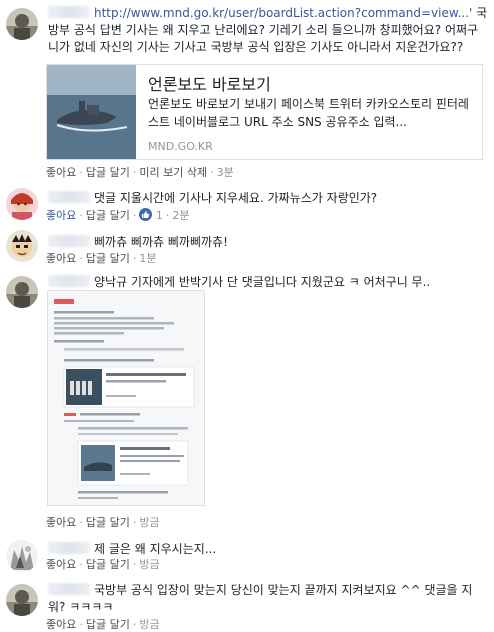  I want to click on comment-text: 양낙규 기자에게 반박기사 단 댓글입니다 지웠군요 ㅋ 어처구니 무.., so click(268, 282).